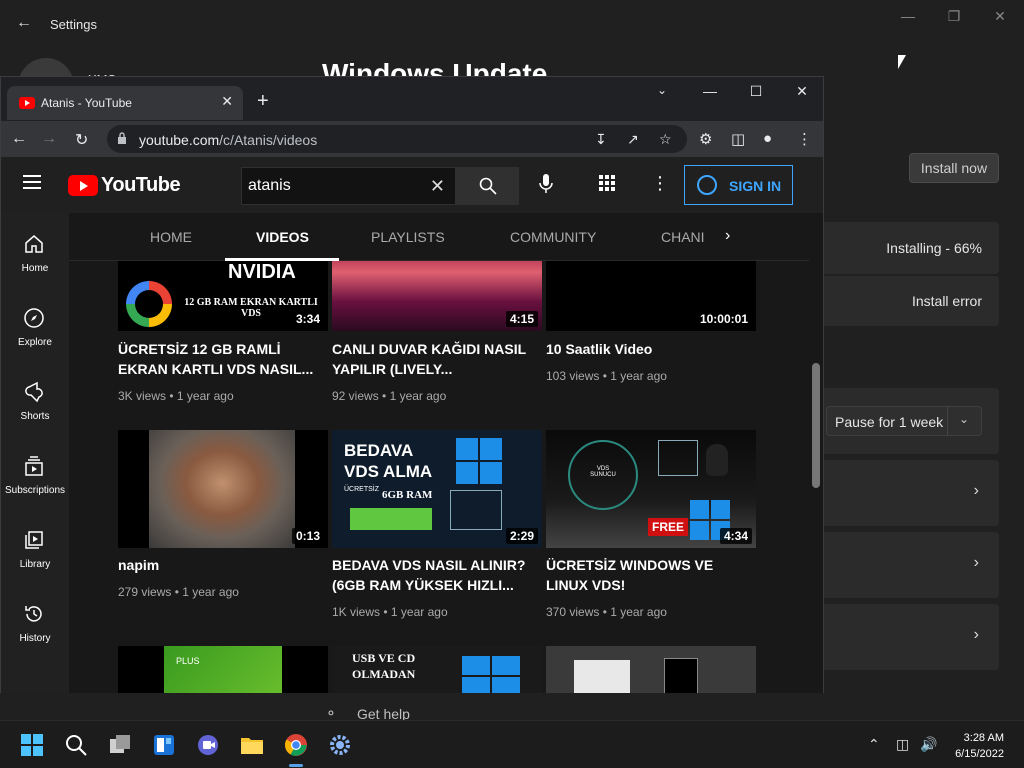 This screenshot has height=768, width=1024. What do you see at coordinates (408, 237) in the screenshot?
I see `tab-playlists: PLAYLISTS` at bounding box center [408, 237].